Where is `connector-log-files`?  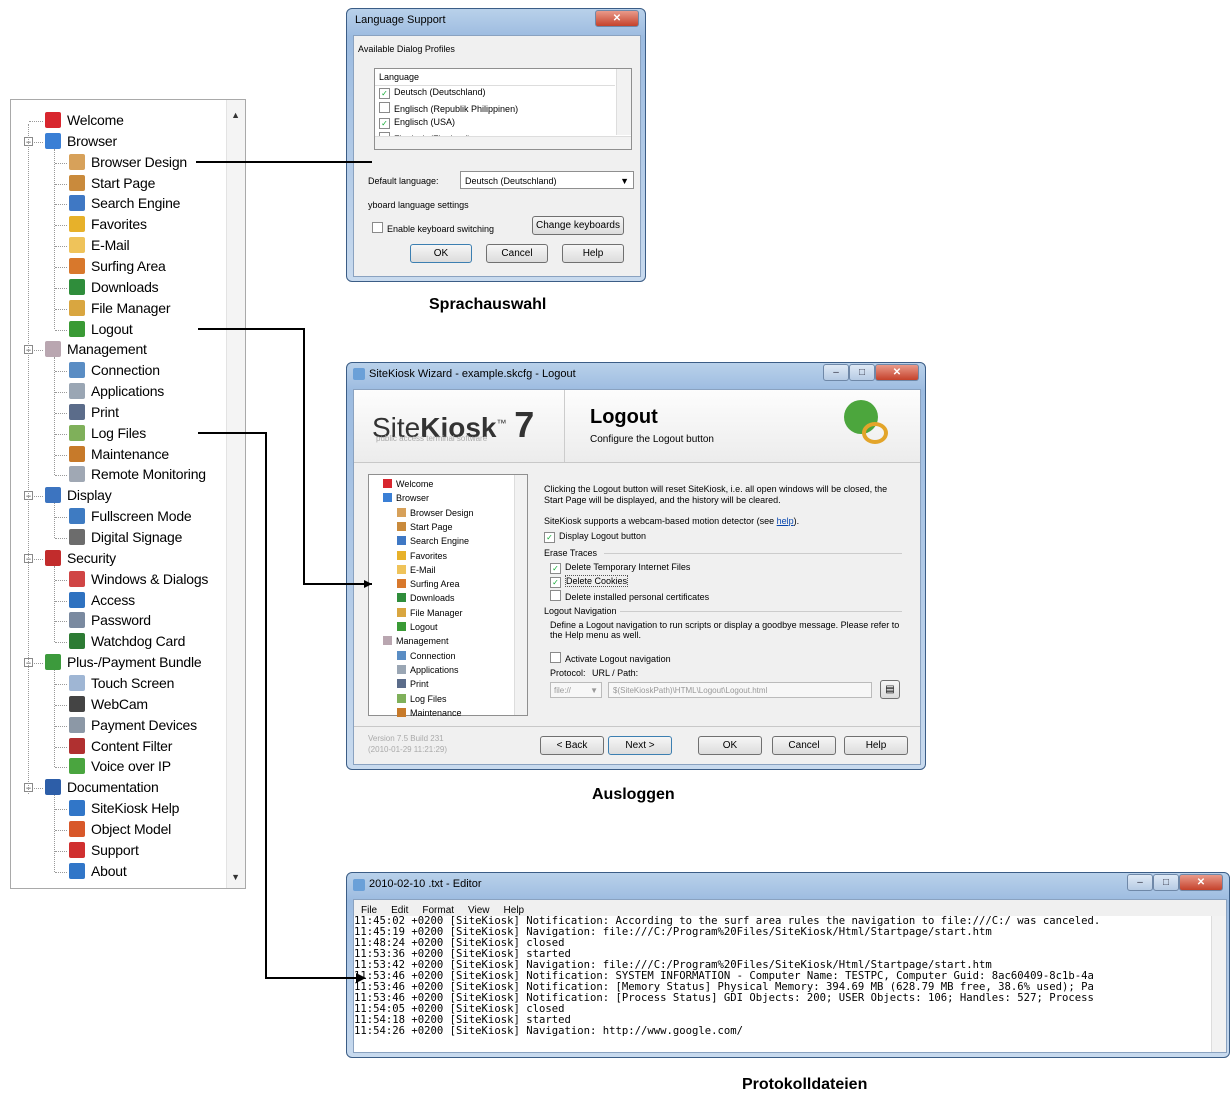
connector-log-files is located at coordinates (279, 705).